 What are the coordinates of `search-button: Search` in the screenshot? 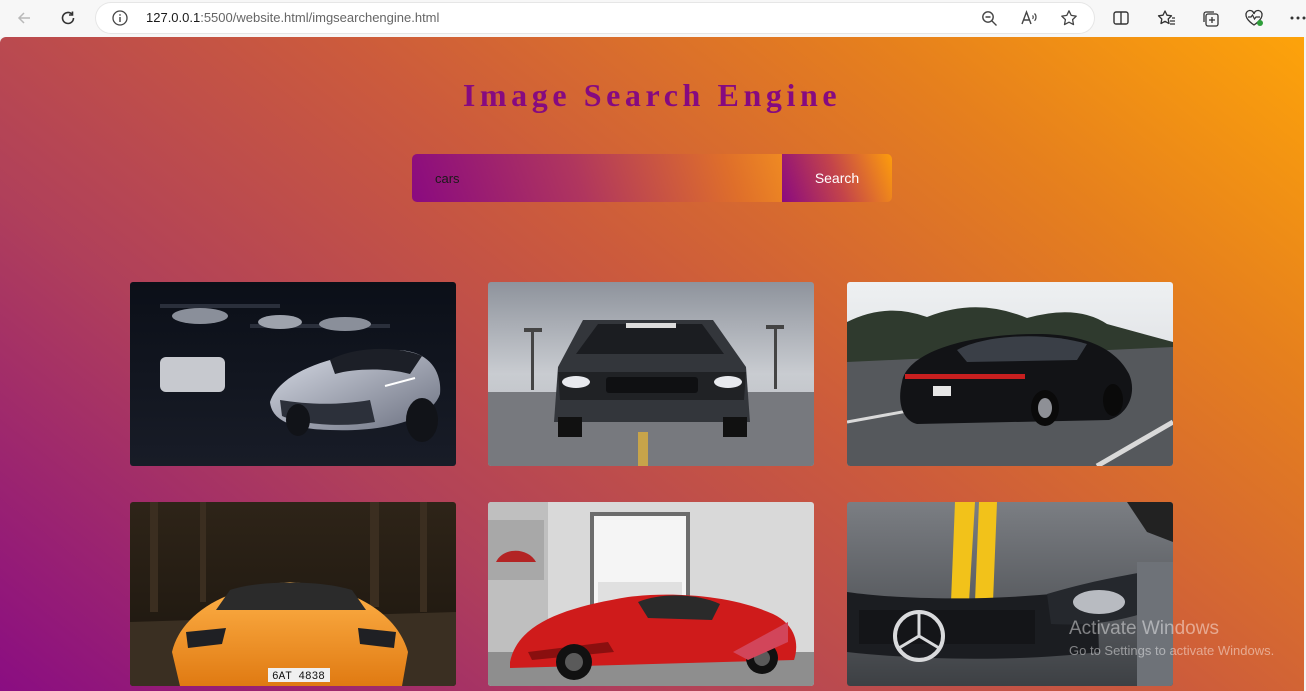 It's located at (837, 178).